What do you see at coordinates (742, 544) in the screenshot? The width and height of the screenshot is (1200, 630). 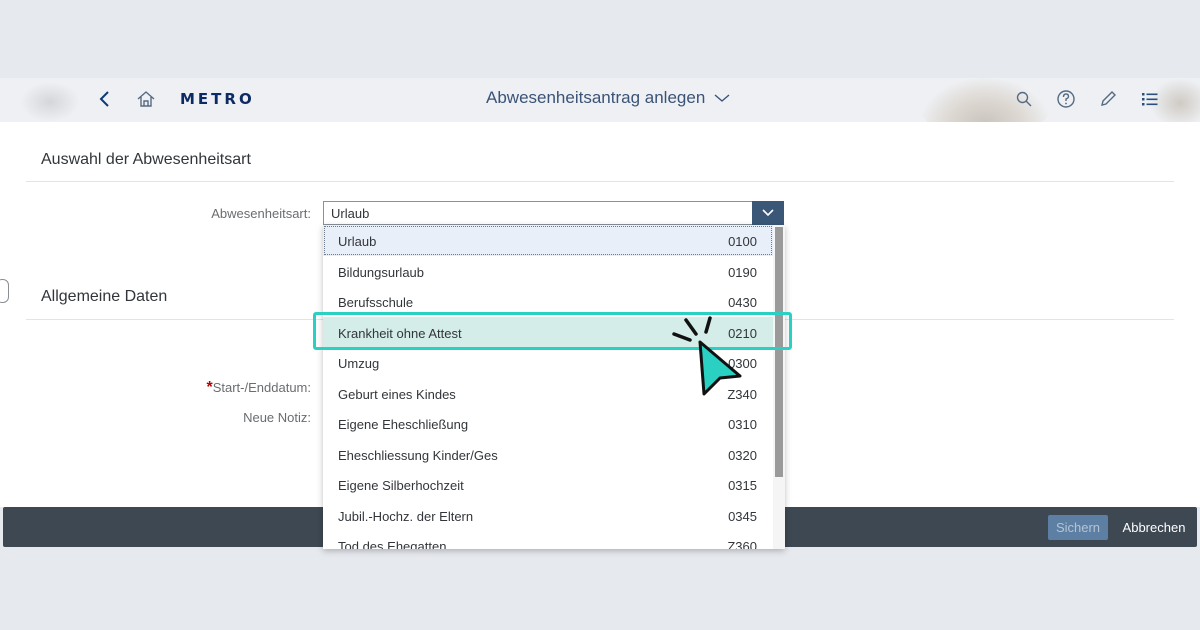 I see `option-code: Z360` at bounding box center [742, 544].